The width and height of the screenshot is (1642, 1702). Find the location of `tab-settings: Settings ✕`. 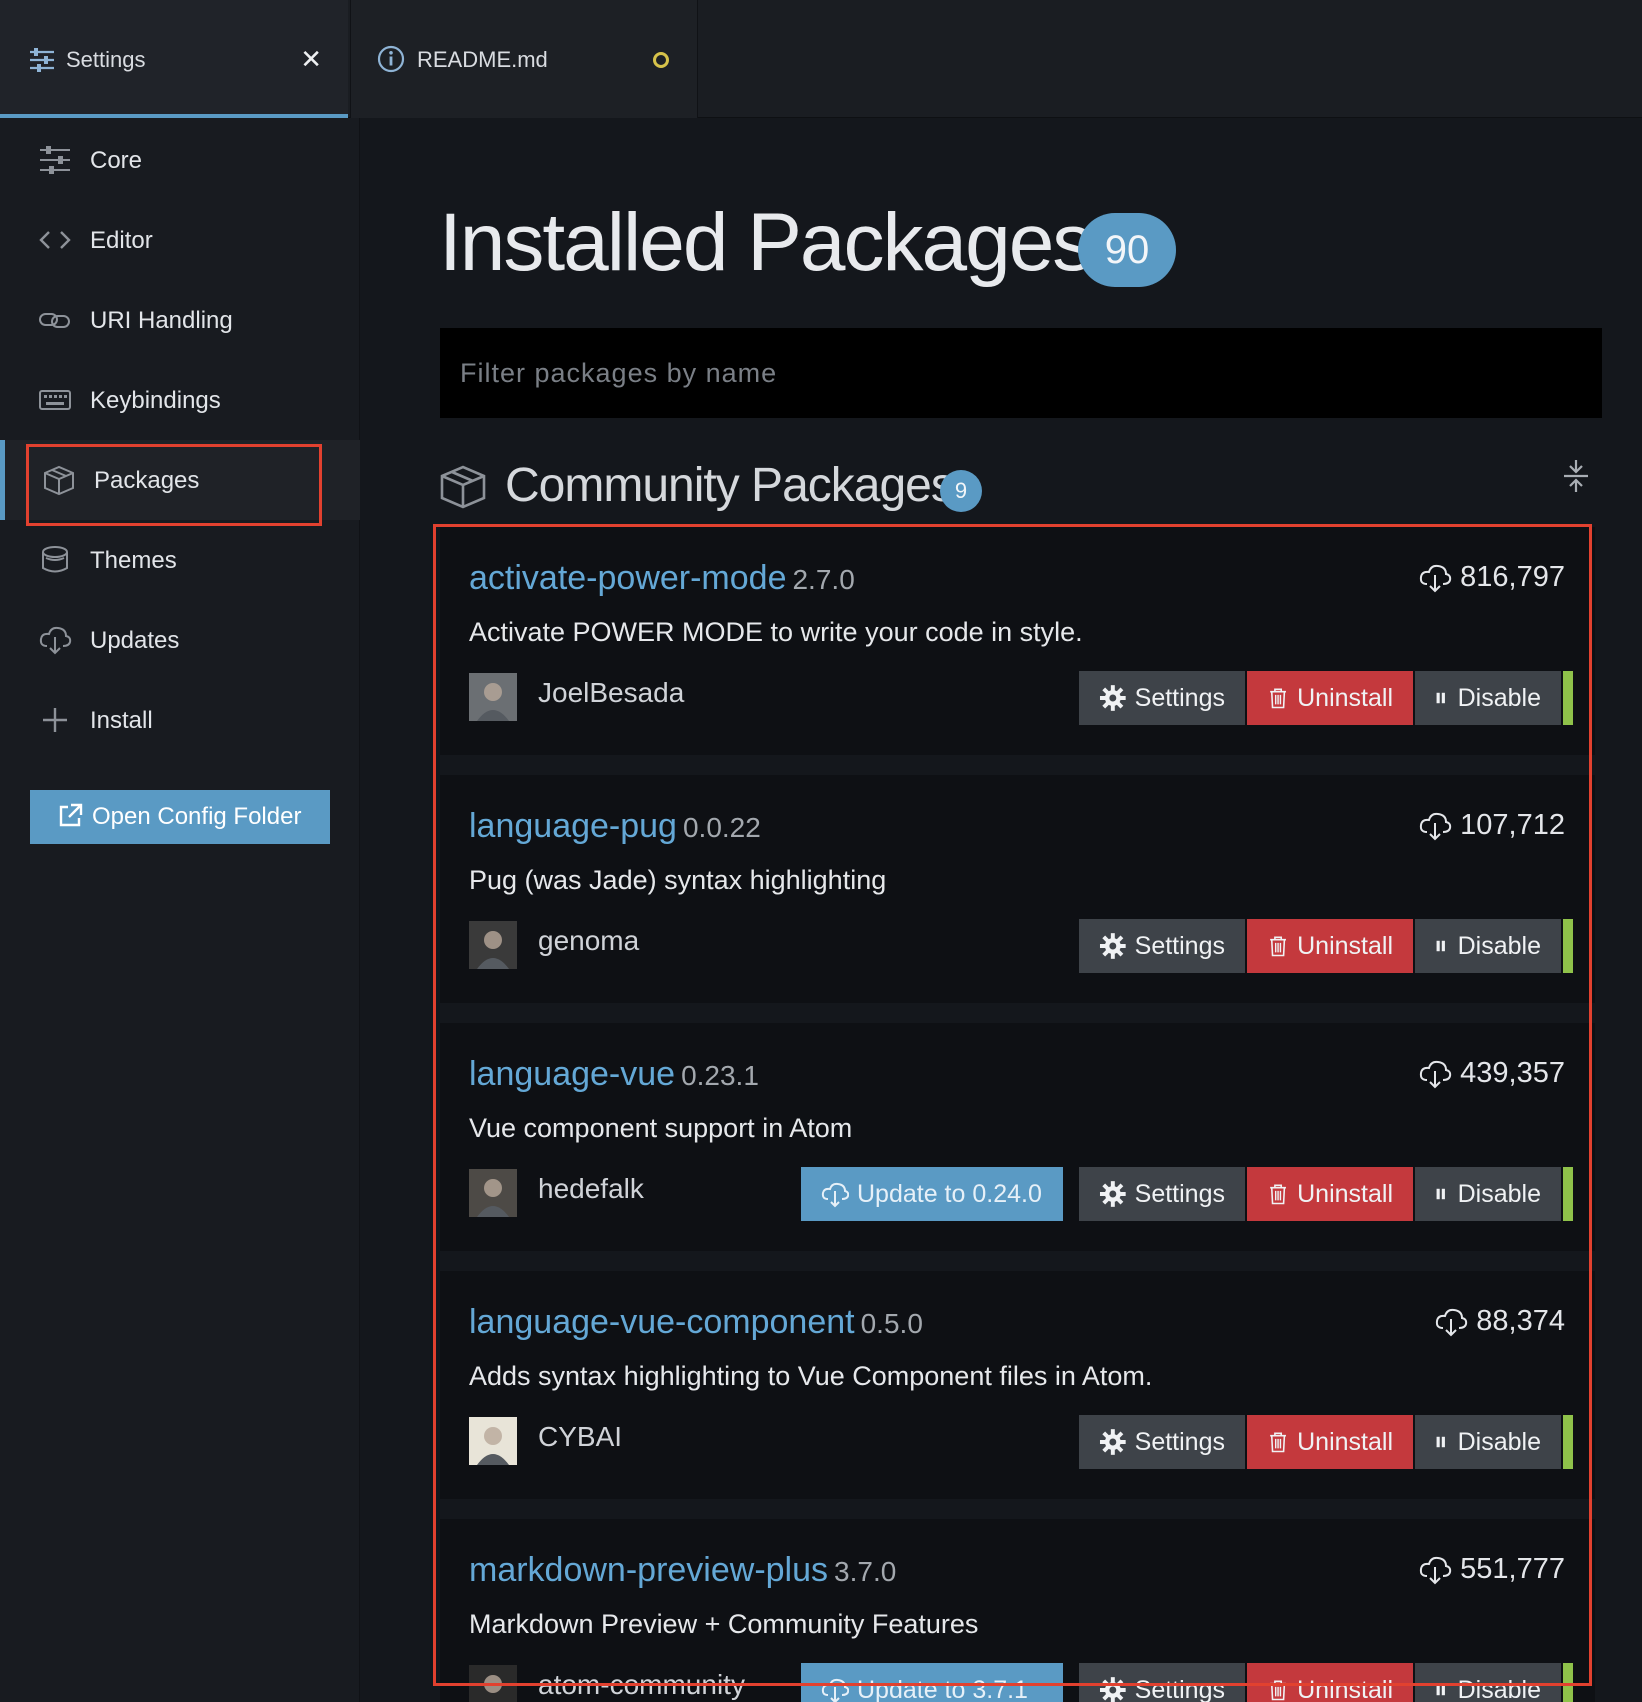

tab-settings: Settings ✕ is located at coordinates (174, 59).